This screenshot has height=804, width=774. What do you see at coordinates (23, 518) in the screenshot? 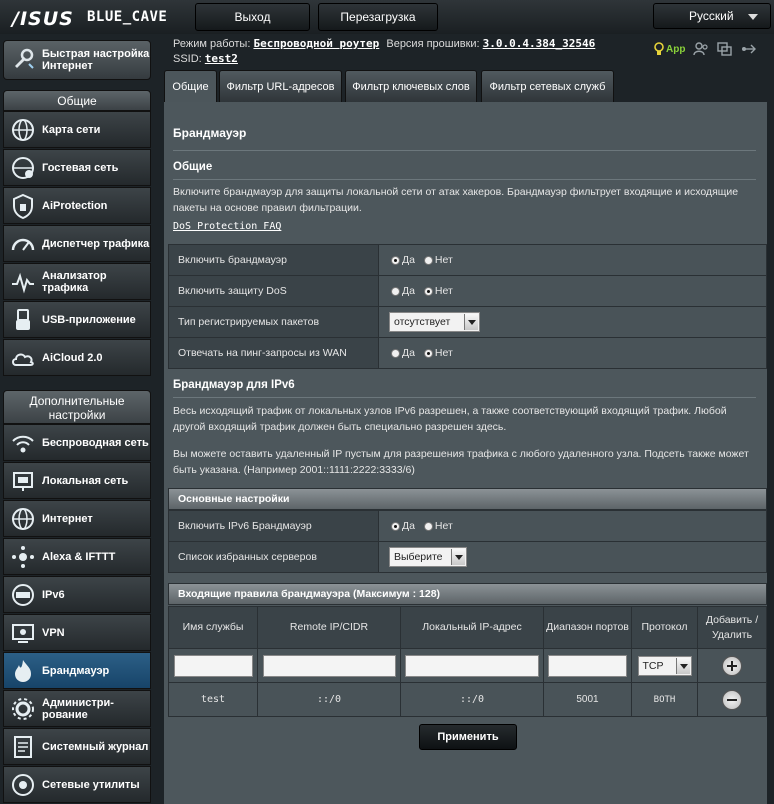
I see `internet-globe-icon` at bounding box center [23, 518].